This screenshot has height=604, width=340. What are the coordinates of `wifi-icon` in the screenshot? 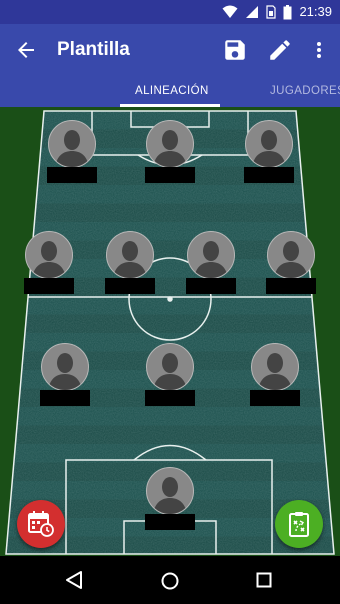 It's located at (230, 11).